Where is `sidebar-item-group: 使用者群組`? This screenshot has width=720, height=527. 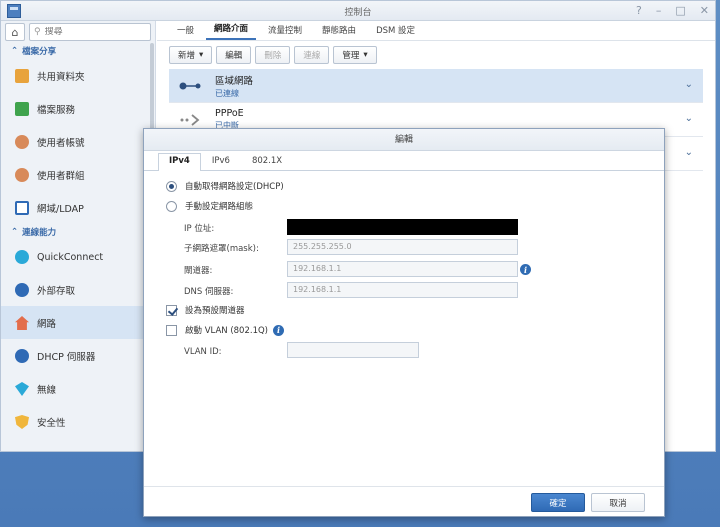 sidebar-item-group: 使用者群組 is located at coordinates (78, 174).